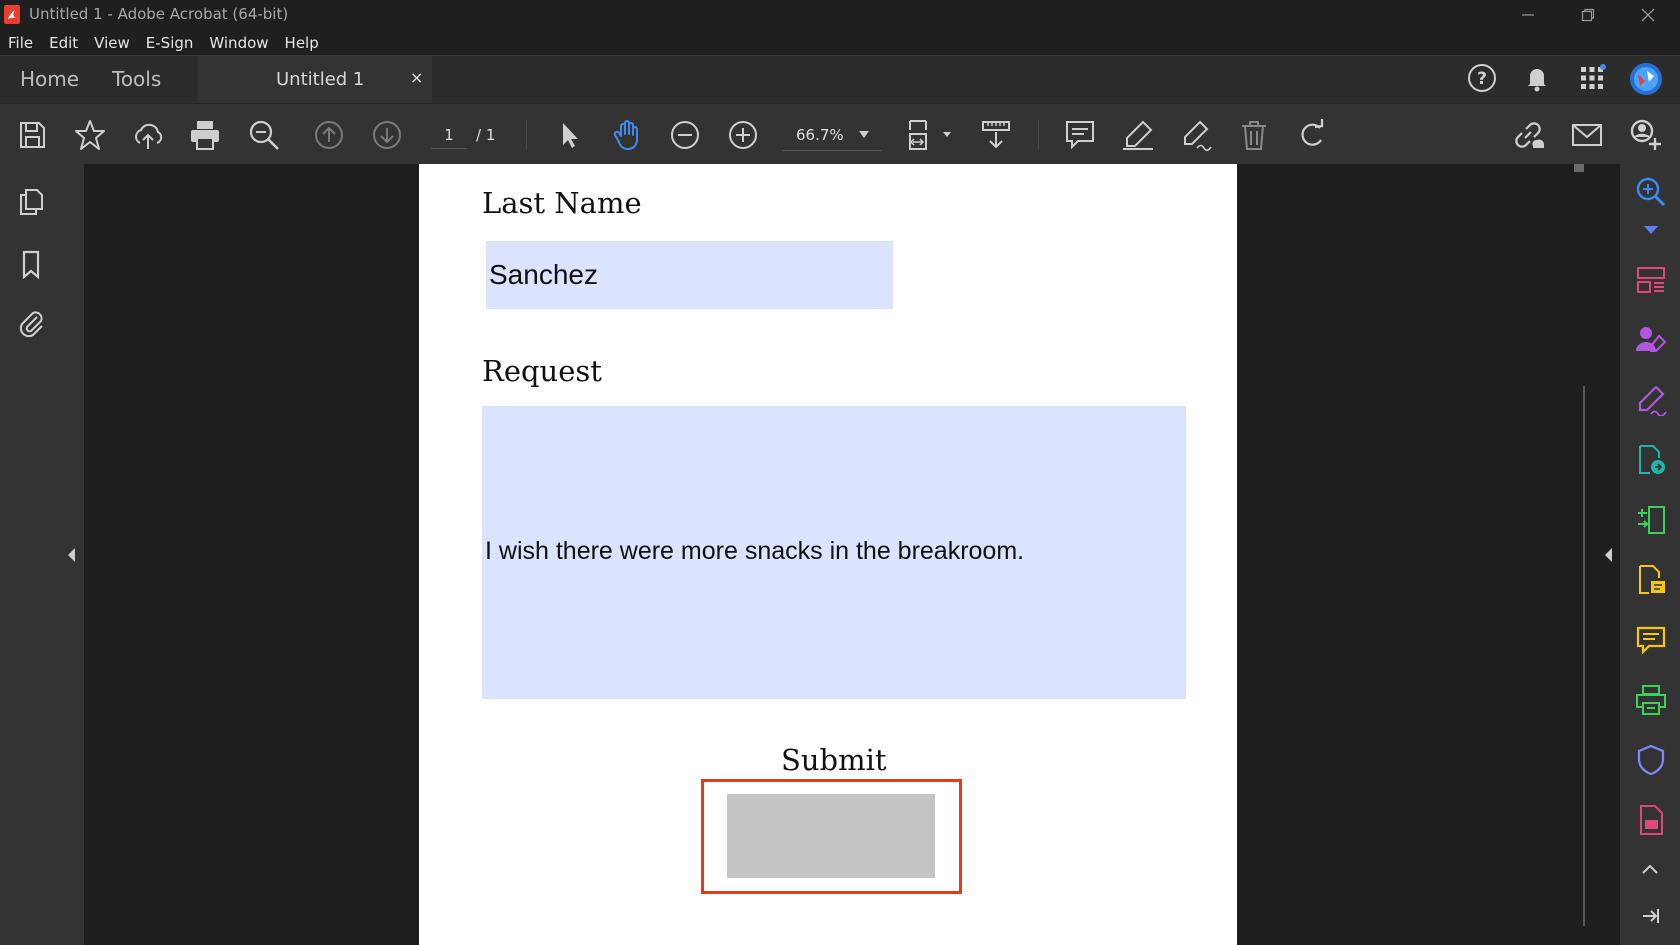 This screenshot has height=945, width=1680. I want to click on tab-tools: Tools, so click(136, 79).